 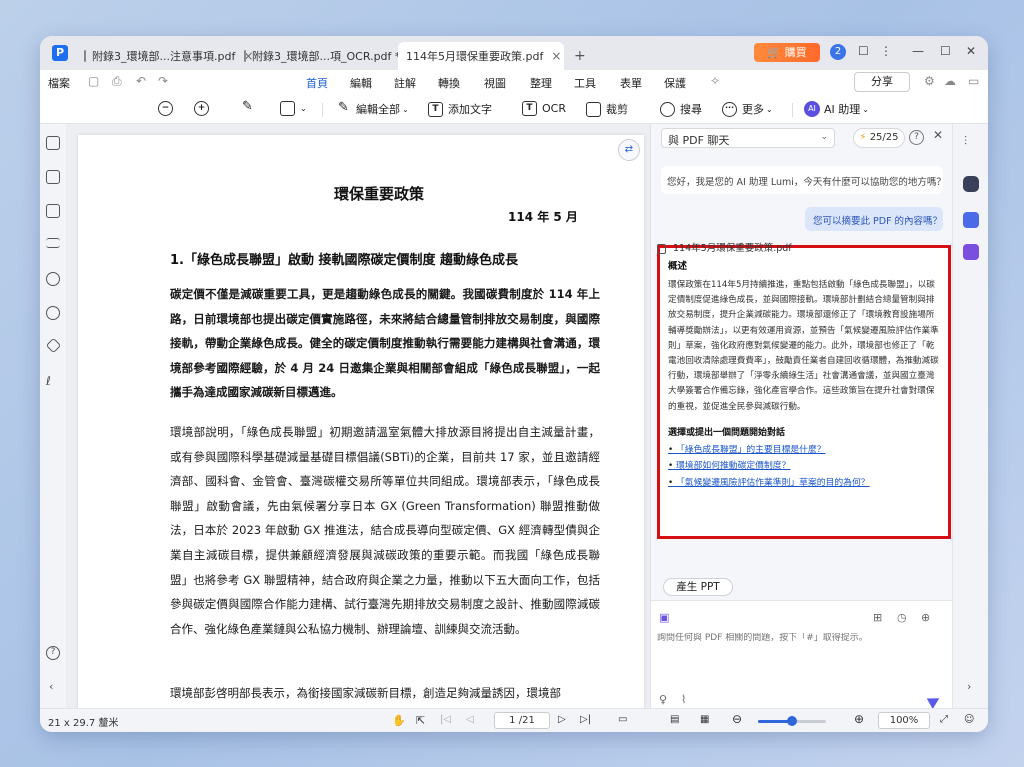 What do you see at coordinates (53, 381) in the screenshot?
I see `signature-icon: ℓ` at bounding box center [53, 381].